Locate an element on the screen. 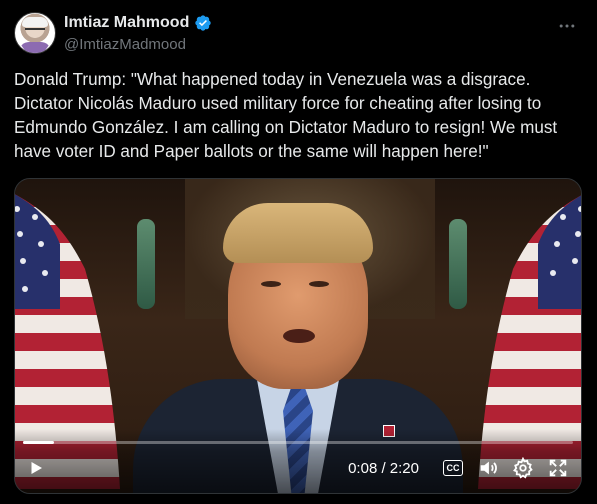  play-icon is located at coordinates (36, 468).